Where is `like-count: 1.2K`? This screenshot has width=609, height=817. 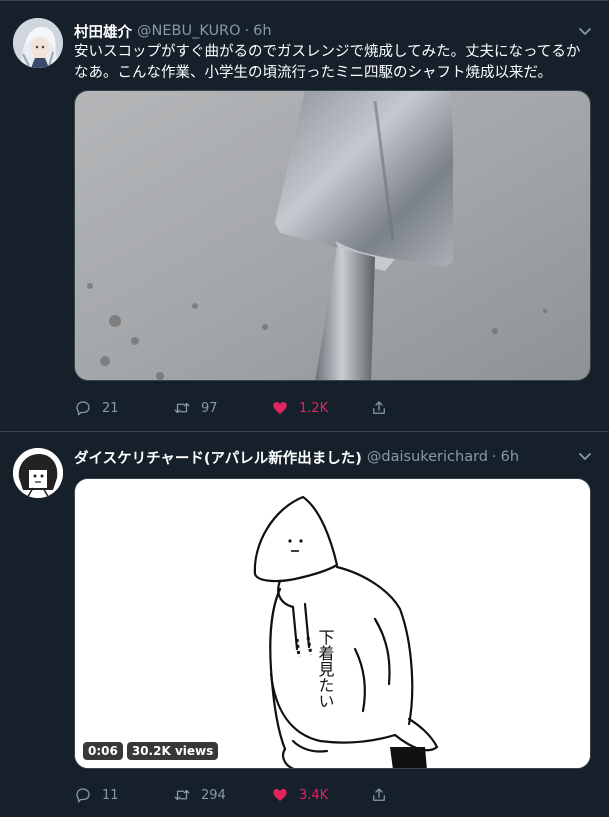 like-count: 1.2K is located at coordinates (314, 408).